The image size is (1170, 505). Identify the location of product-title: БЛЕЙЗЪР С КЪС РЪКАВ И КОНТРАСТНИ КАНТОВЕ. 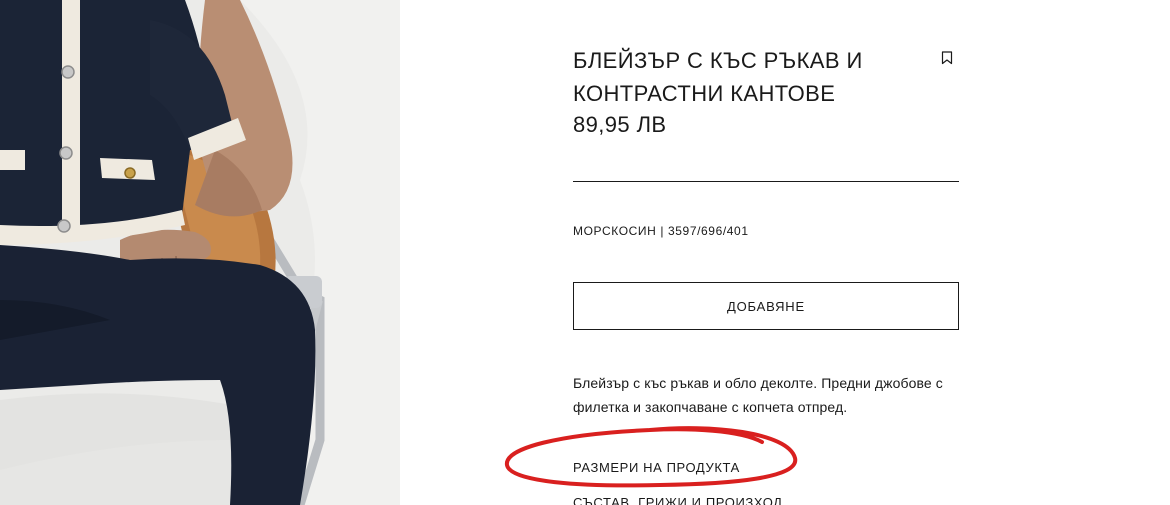
(718, 77).